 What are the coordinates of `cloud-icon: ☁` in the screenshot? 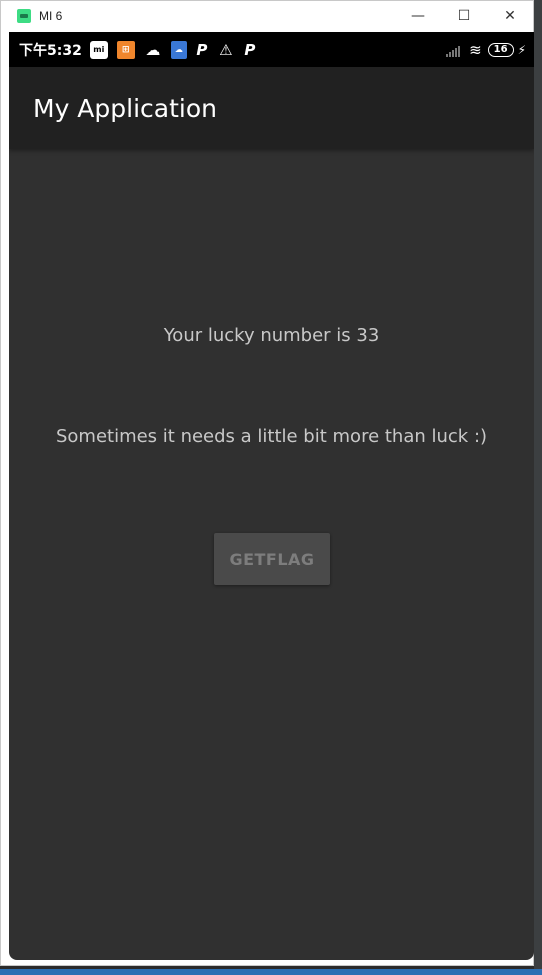 It's located at (153, 49).